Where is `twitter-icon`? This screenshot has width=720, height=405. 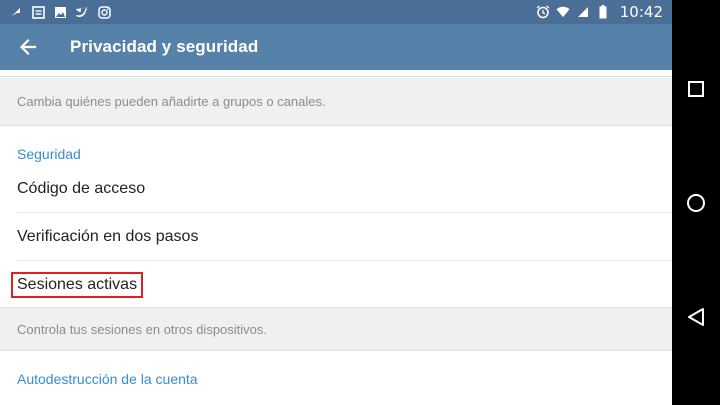 twitter-icon is located at coordinates (82, 12).